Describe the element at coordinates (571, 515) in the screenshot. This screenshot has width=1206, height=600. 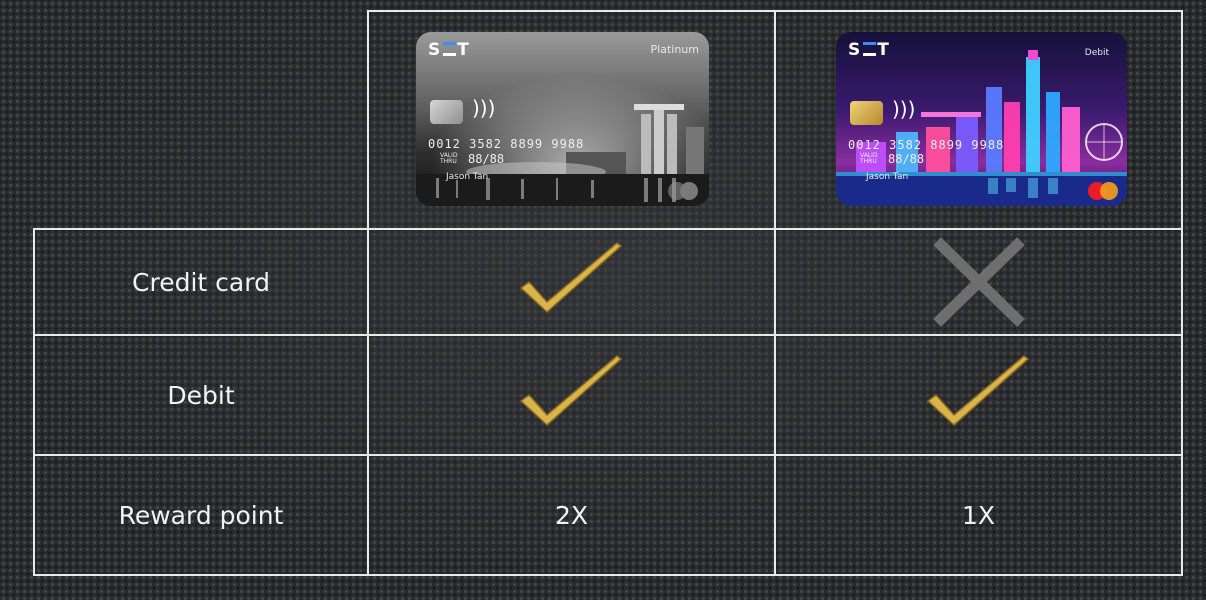
I see `reward-platinum-value: 2X` at that location.